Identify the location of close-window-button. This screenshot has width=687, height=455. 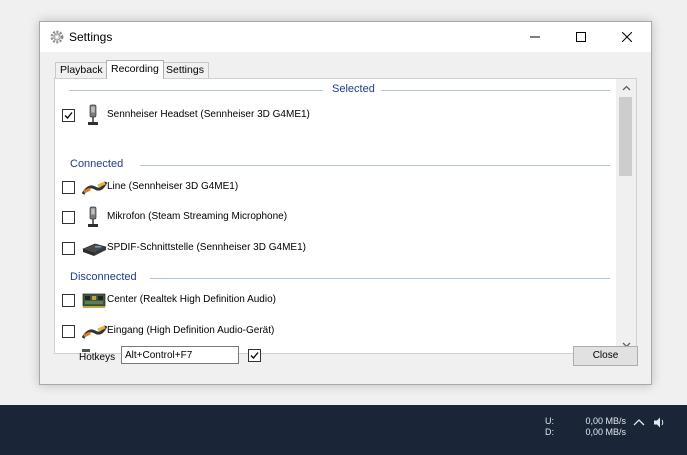
(627, 37).